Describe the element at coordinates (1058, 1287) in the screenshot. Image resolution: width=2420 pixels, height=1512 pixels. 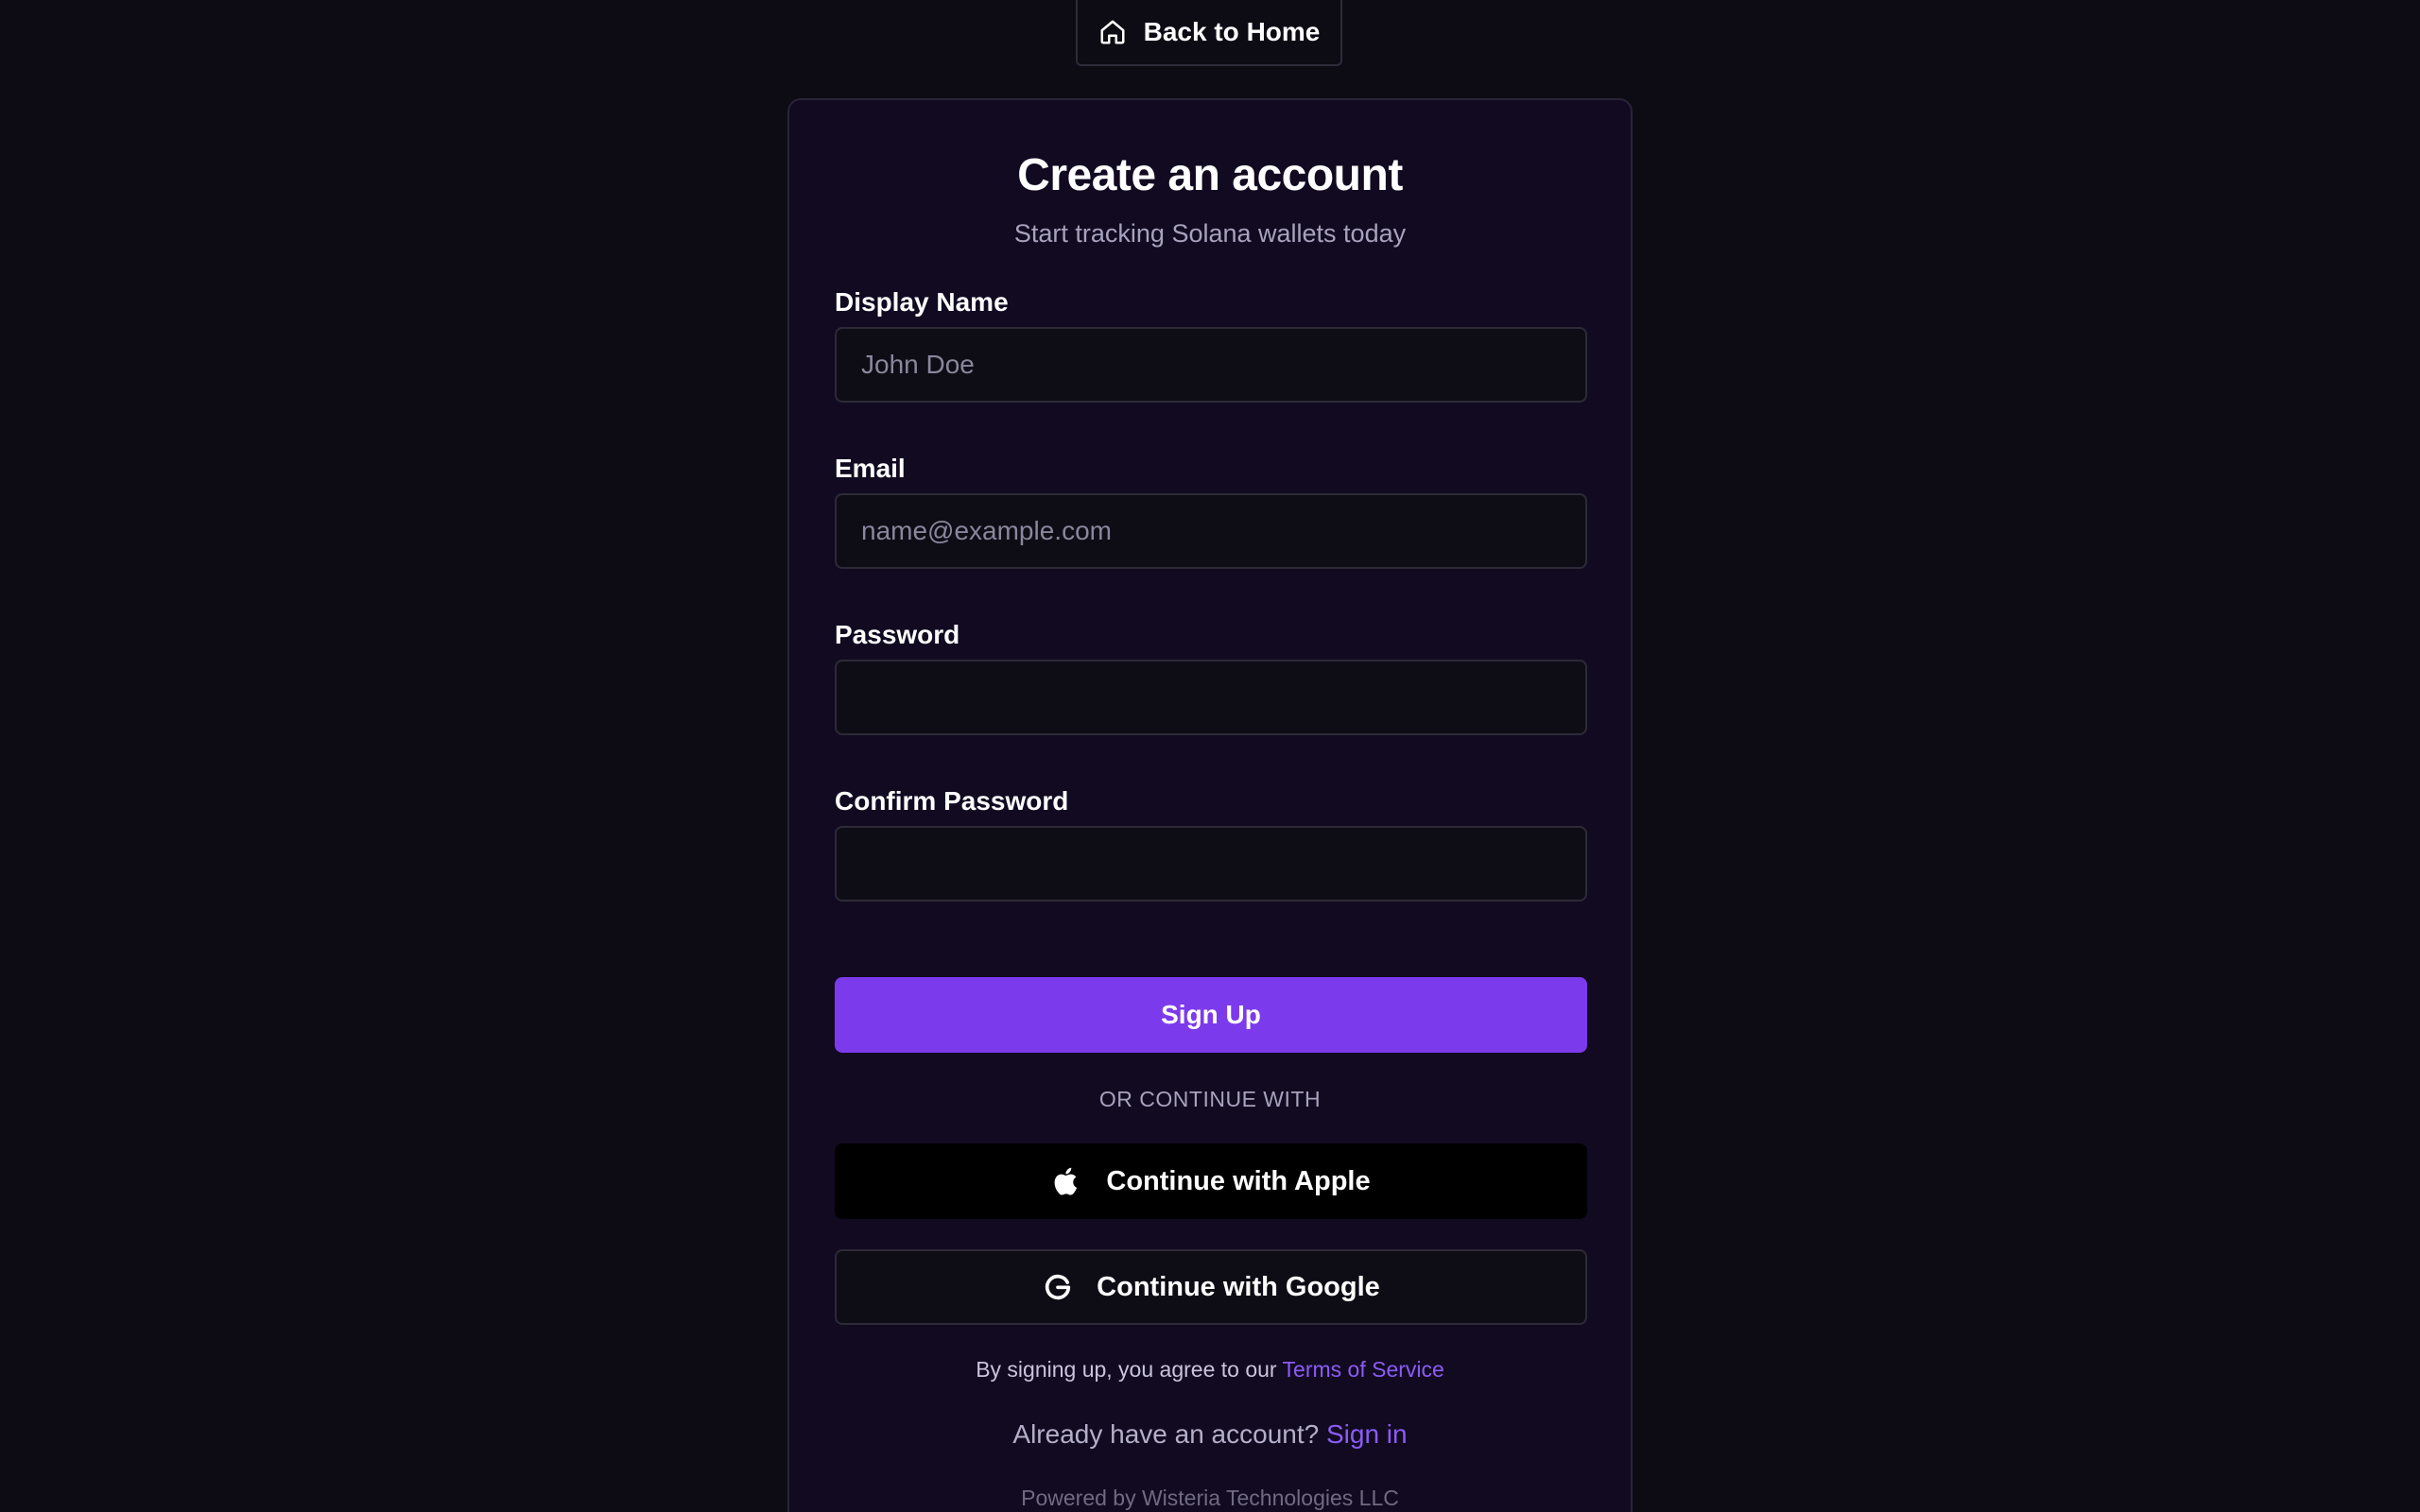
I see `google-icon` at that location.